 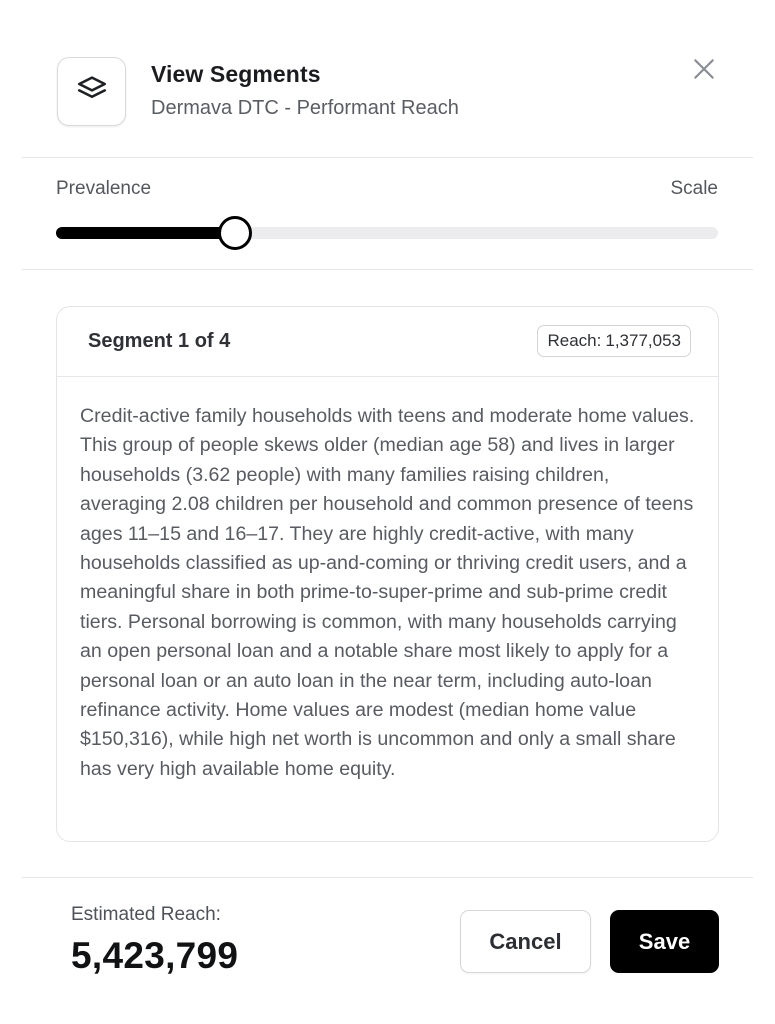 I want to click on segment-reach-badge: Reach: 1,377,053, so click(x=614, y=341).